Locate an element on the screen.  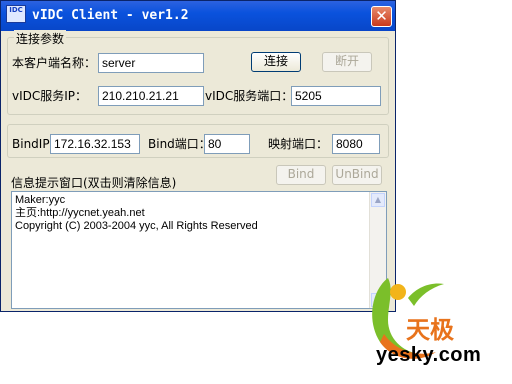
bind-ip-field: 172.16.32.153 is located at coordinates (95, 144).